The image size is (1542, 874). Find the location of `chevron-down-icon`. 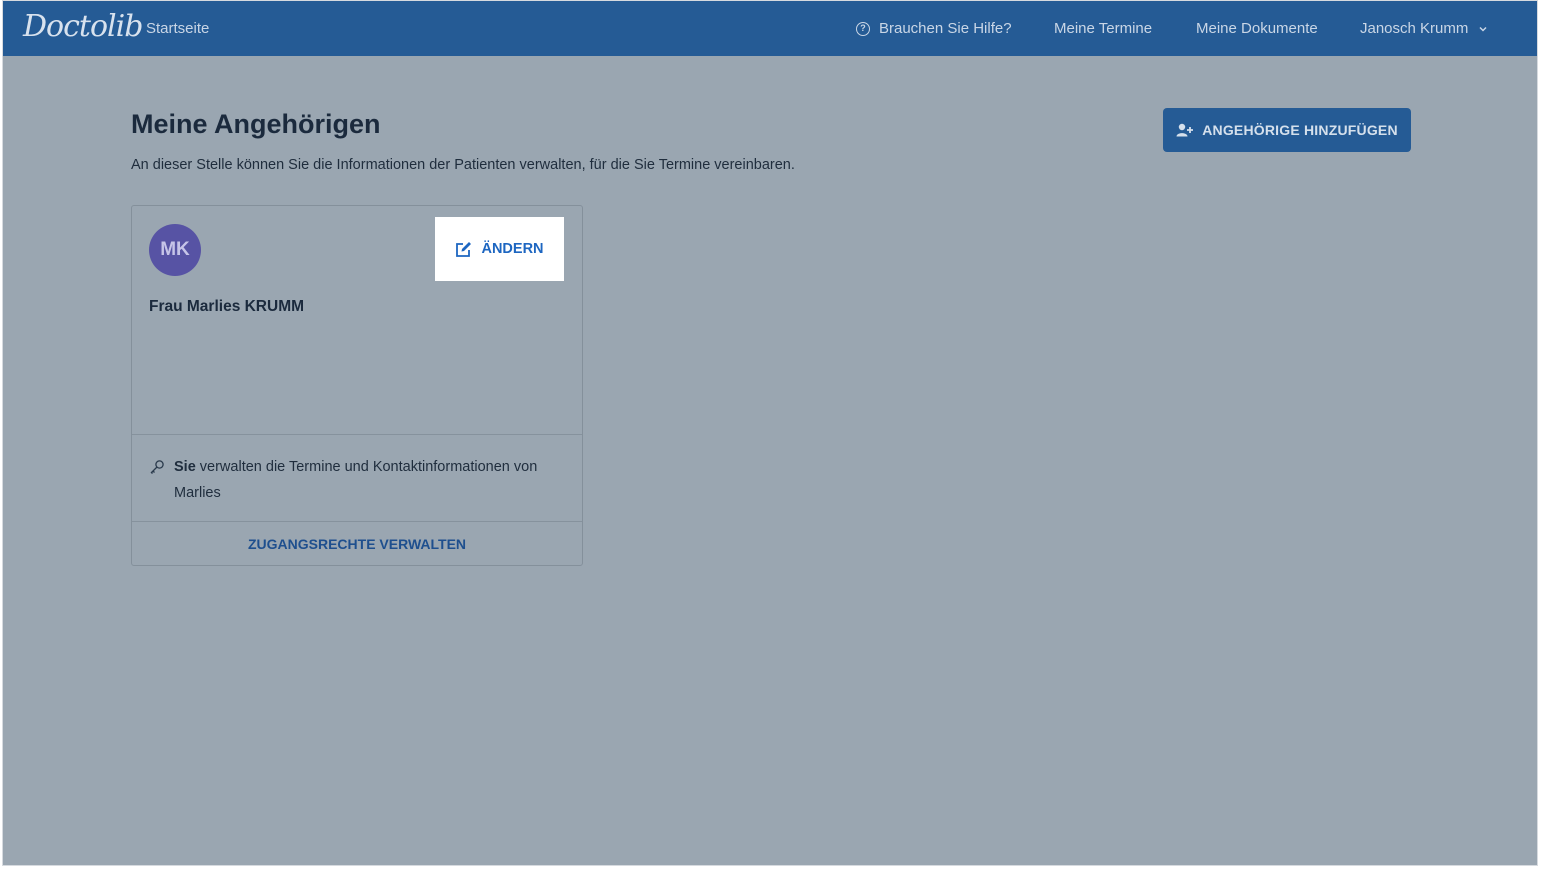

chevron-down-icon is located at coordinates (1483, 29).